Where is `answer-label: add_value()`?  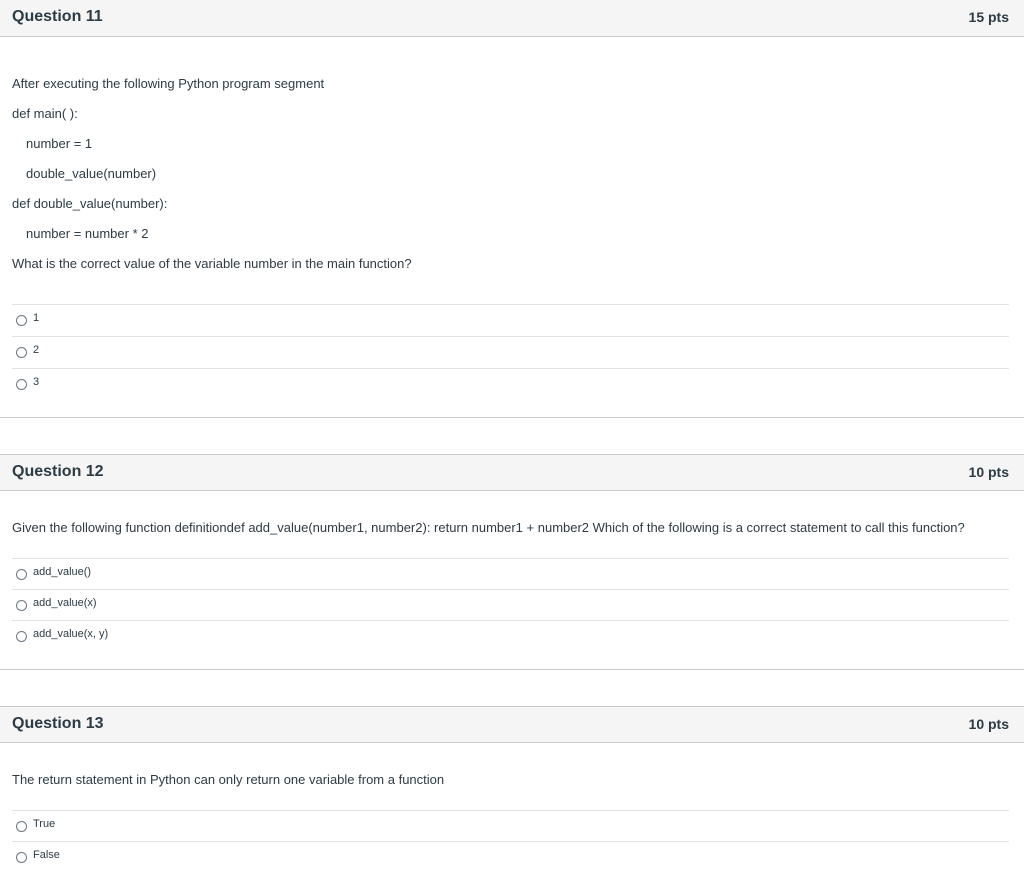 answer-label: add_value() is located at coordinates (62, 572).